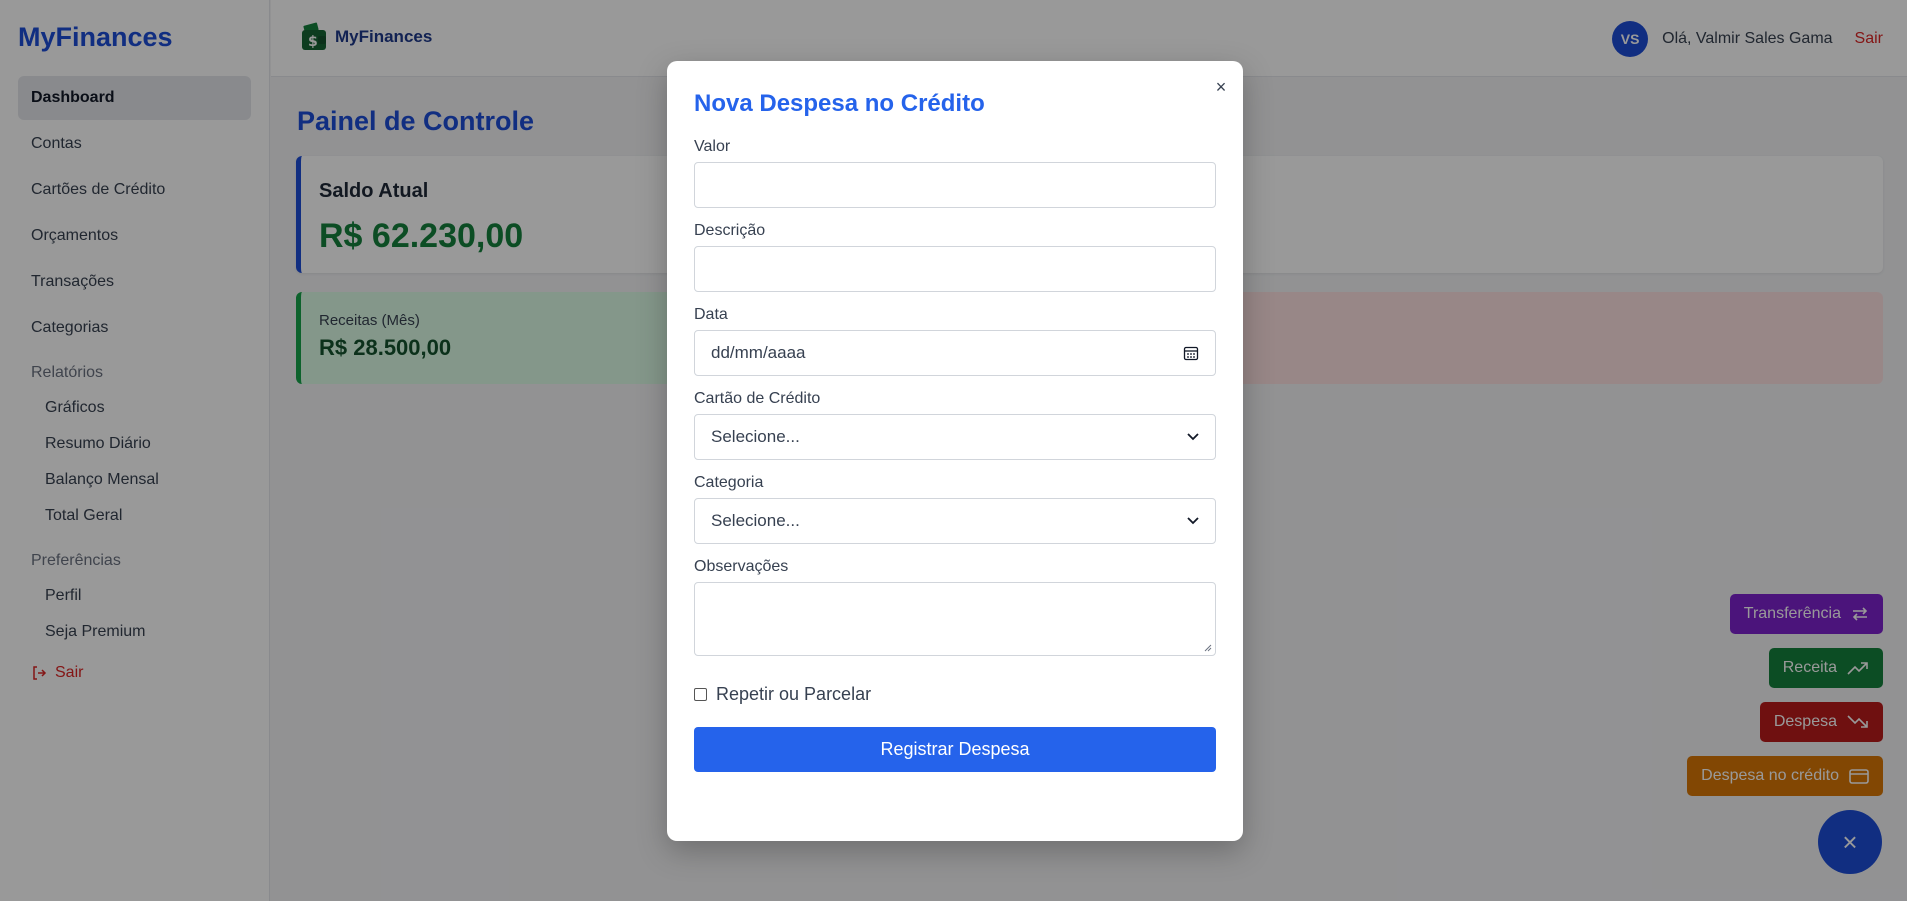 The image size is (1907, 901). Describe the element at coordinates (955, 694) in the screenshot. I see `repeat-row: Repetir ou Parcelar` at that location.